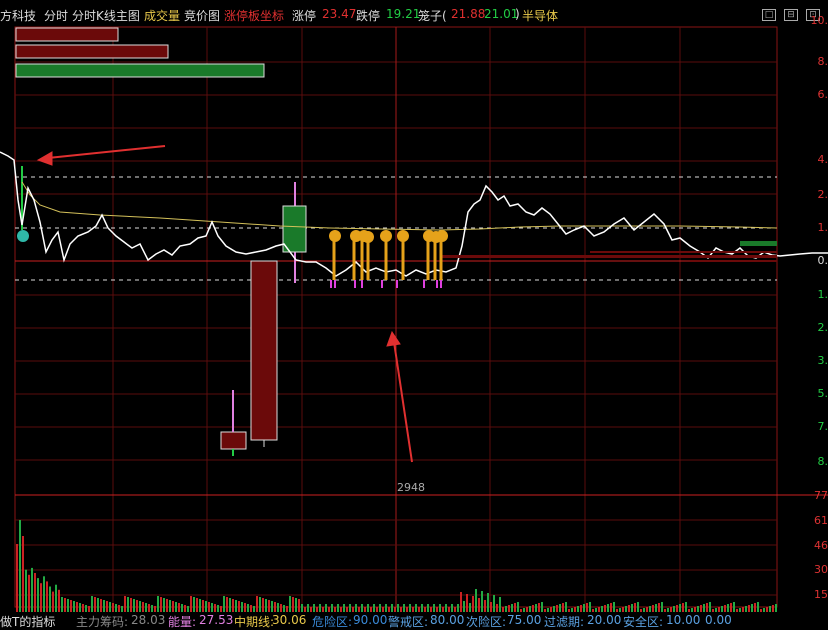 This screenshot has width=828, height=630. I want to click on indicator-value: 20.00, so click(604, 620).